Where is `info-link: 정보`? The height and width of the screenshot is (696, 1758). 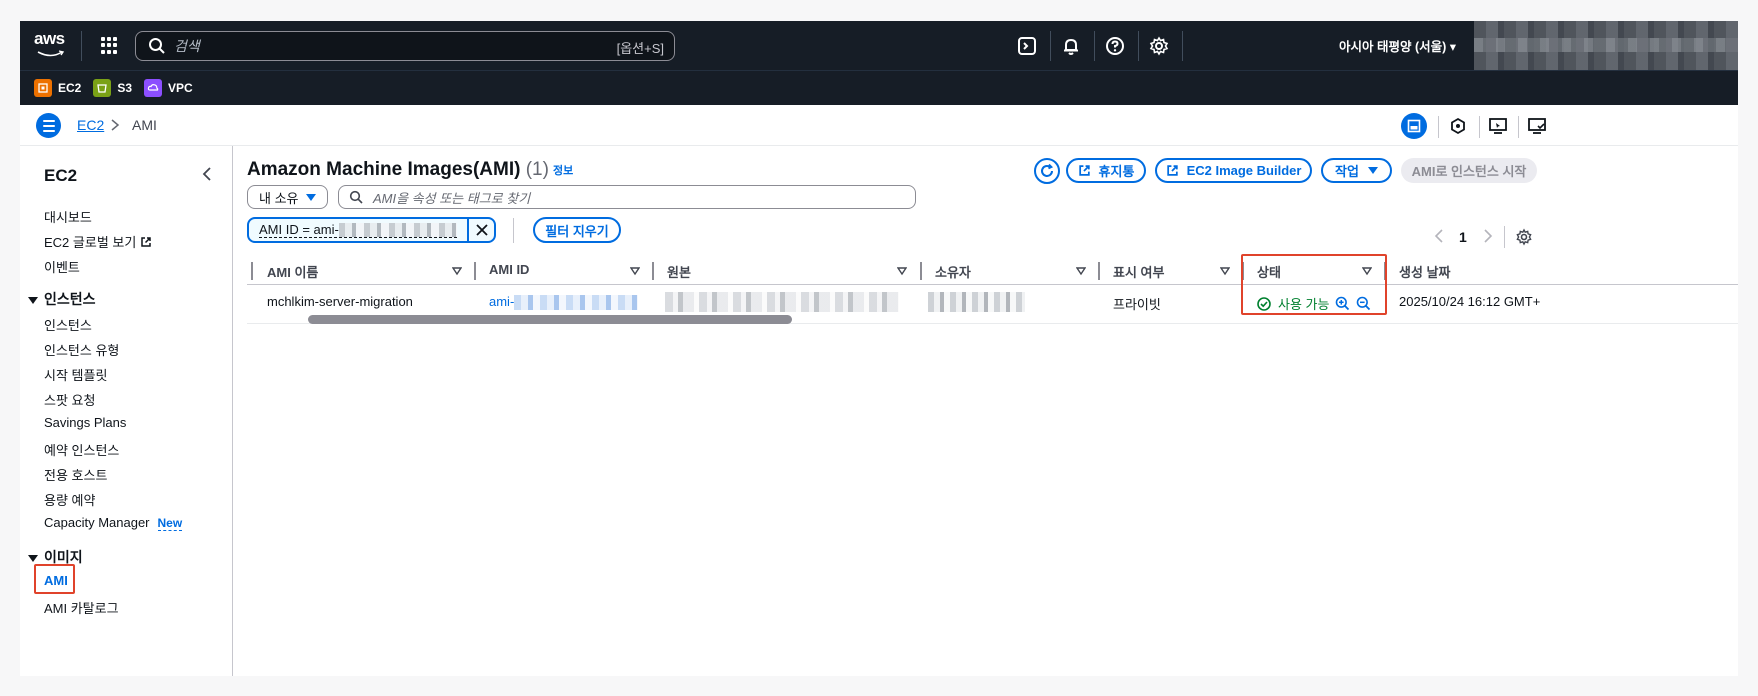 info-link: 정보 is located at coordinates (563, 171).